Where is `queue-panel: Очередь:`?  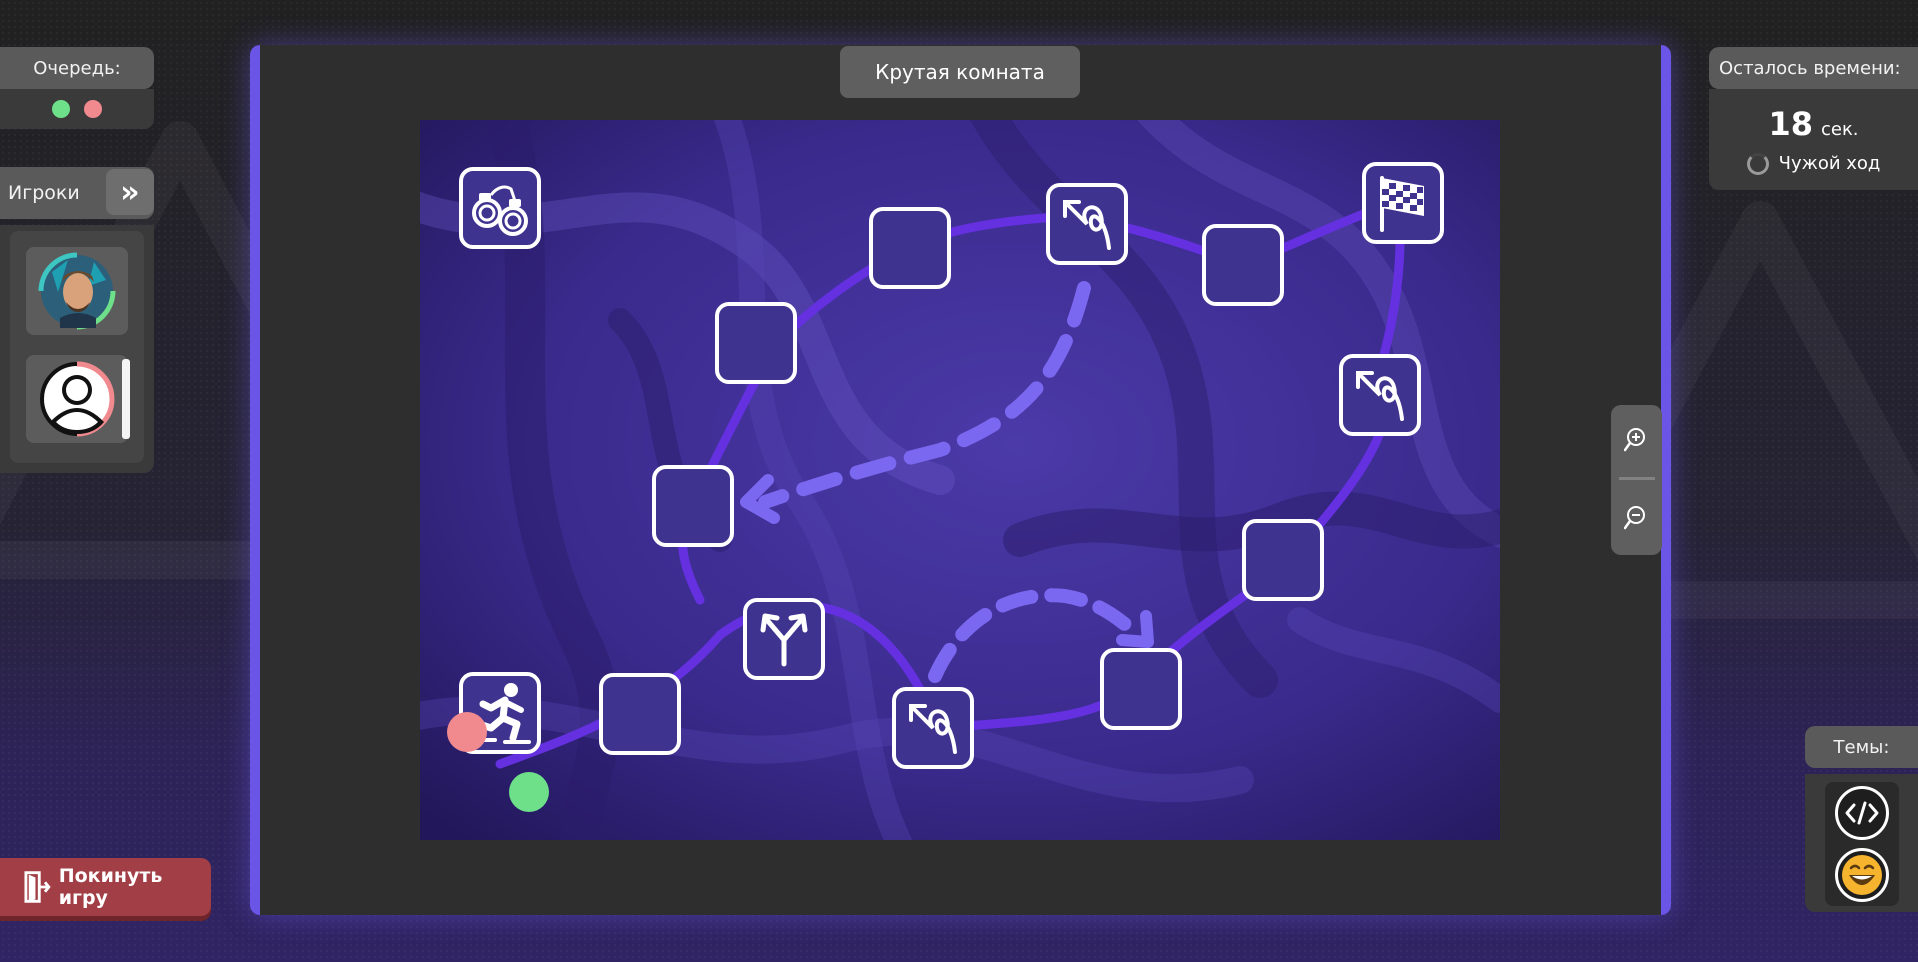 queue-panel: Очередь: is located at coordinates (77, 88).